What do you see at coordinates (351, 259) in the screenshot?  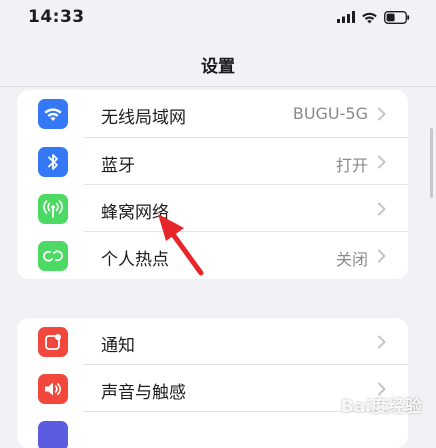 I see `settings-row-value: 关闭` at bounding box center [351, 259].